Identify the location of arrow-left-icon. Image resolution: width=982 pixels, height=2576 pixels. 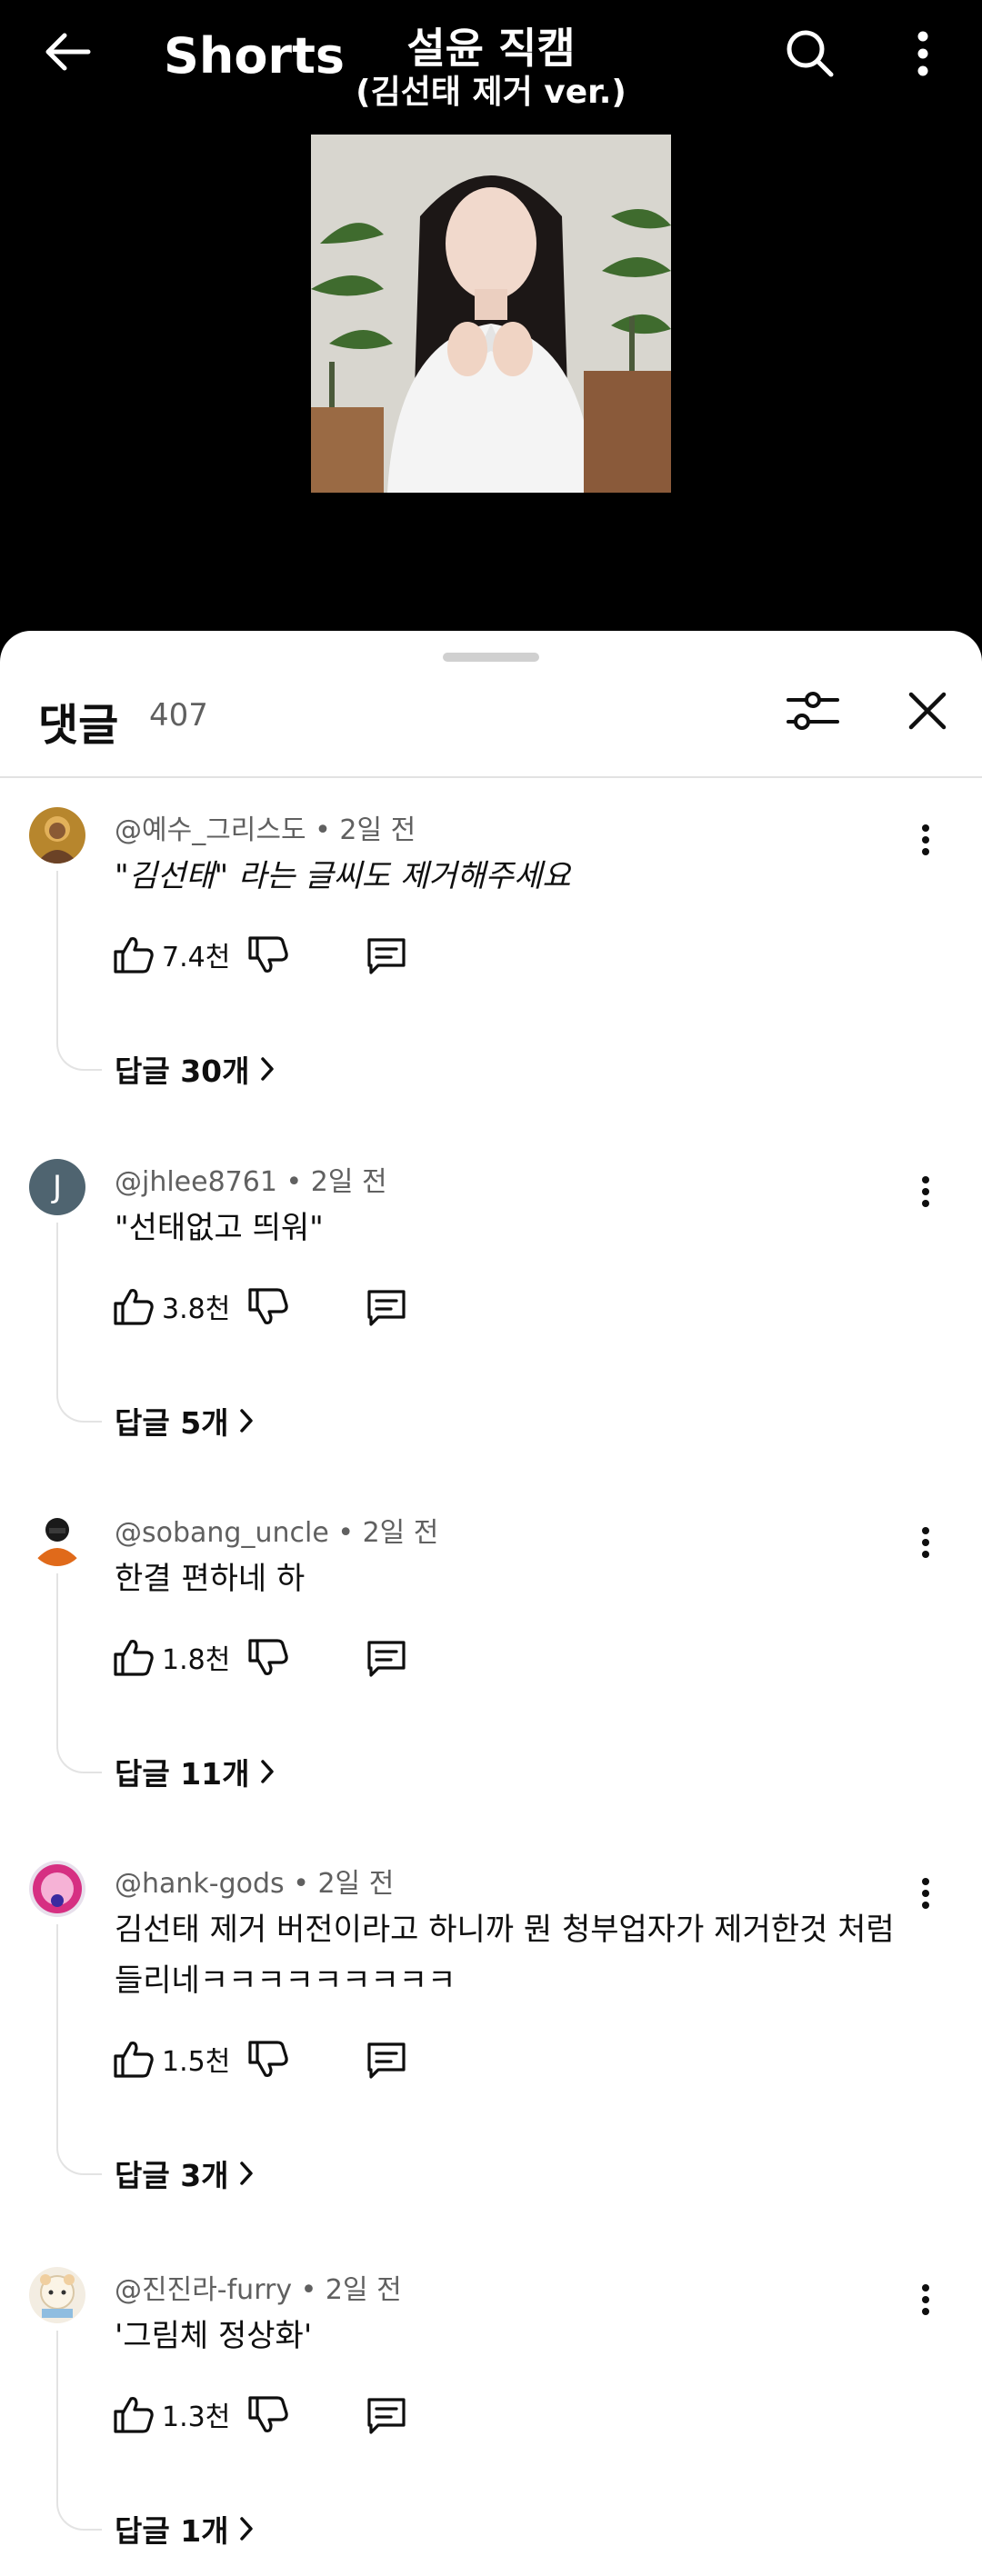
(68, 52).